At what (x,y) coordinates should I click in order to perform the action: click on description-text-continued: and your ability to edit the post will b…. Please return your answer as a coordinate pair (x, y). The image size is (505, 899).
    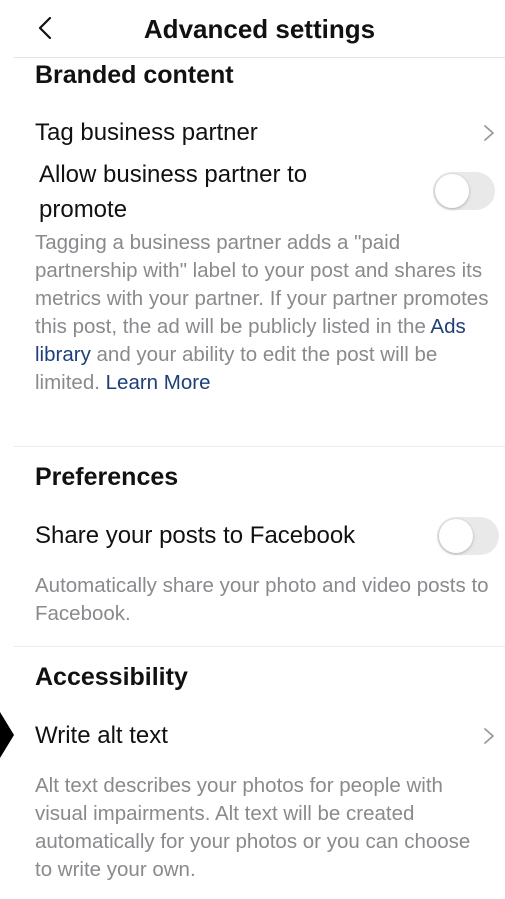
    Looking at the image, I should click on (236, 368).